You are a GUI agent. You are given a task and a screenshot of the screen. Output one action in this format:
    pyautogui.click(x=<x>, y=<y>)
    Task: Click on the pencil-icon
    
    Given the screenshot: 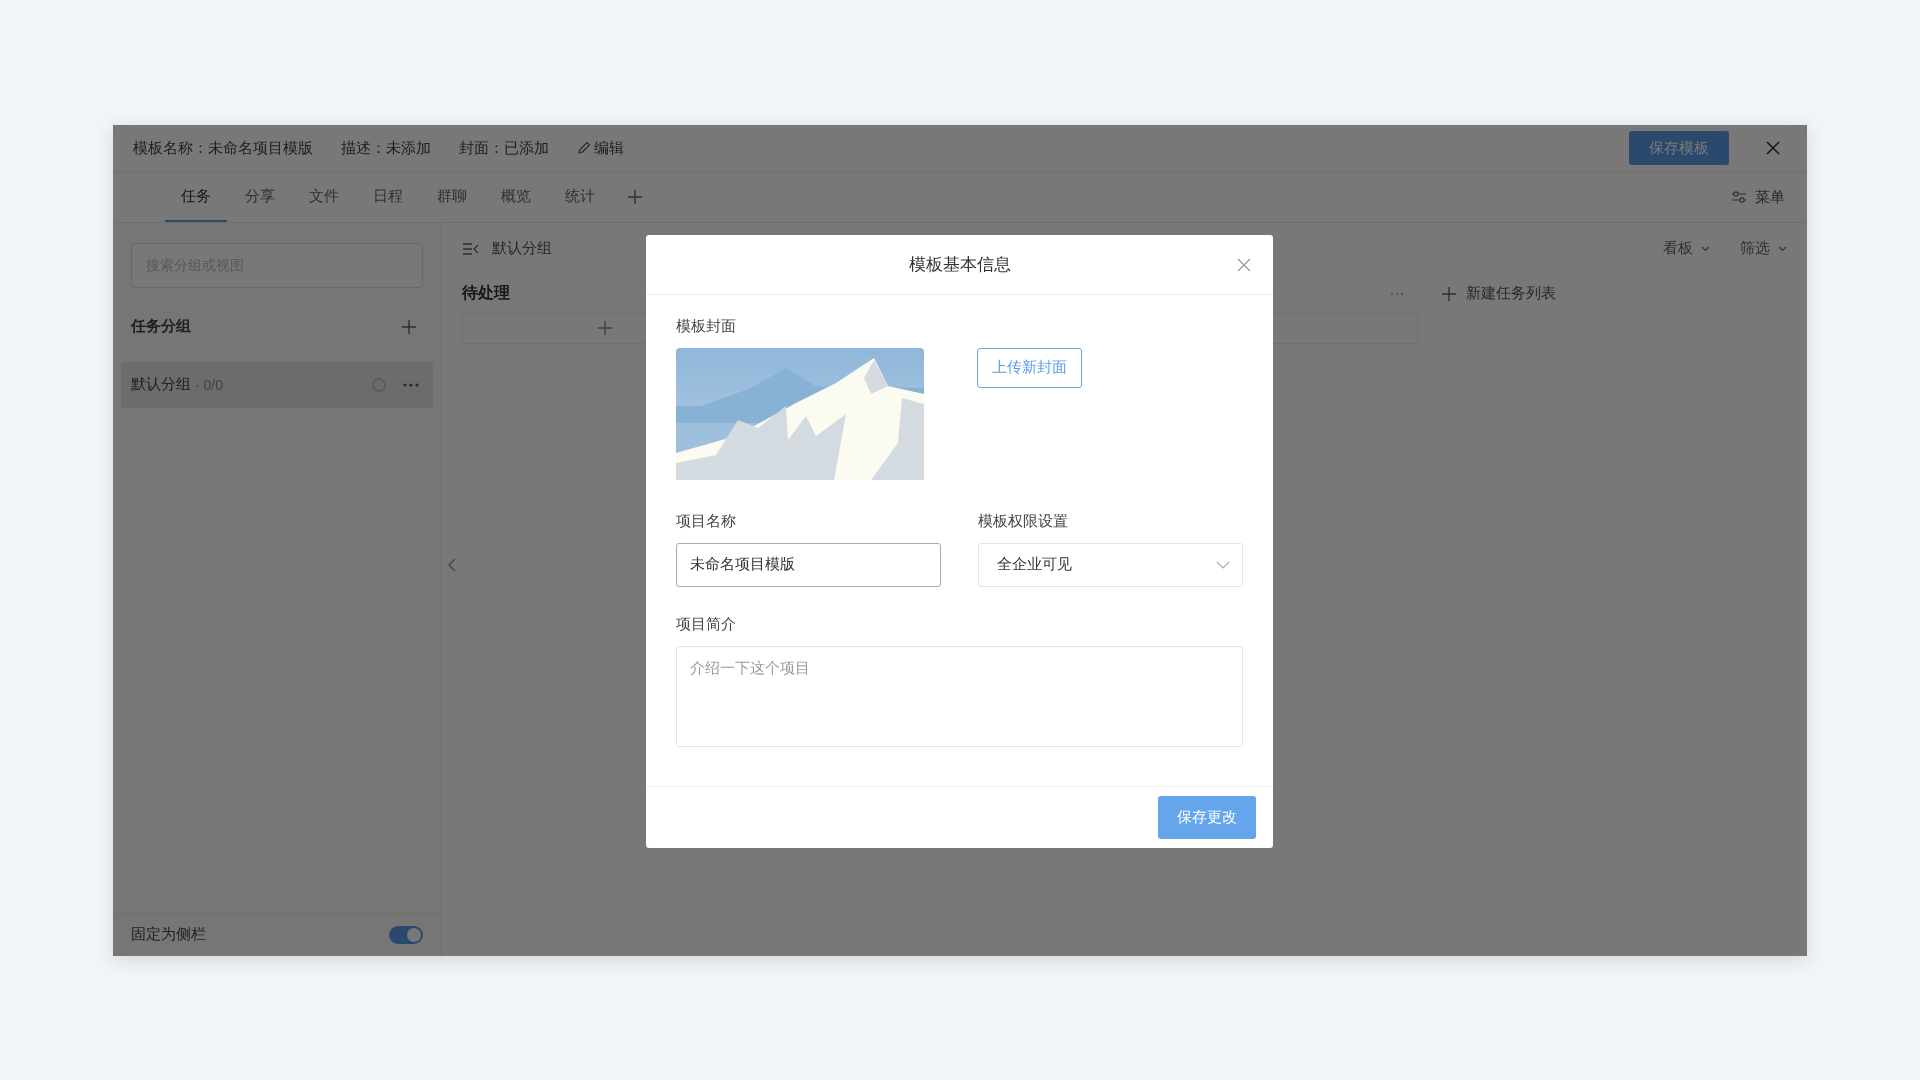 What is the action you would take?
    pyautogui.click(x=584, y=148)
    